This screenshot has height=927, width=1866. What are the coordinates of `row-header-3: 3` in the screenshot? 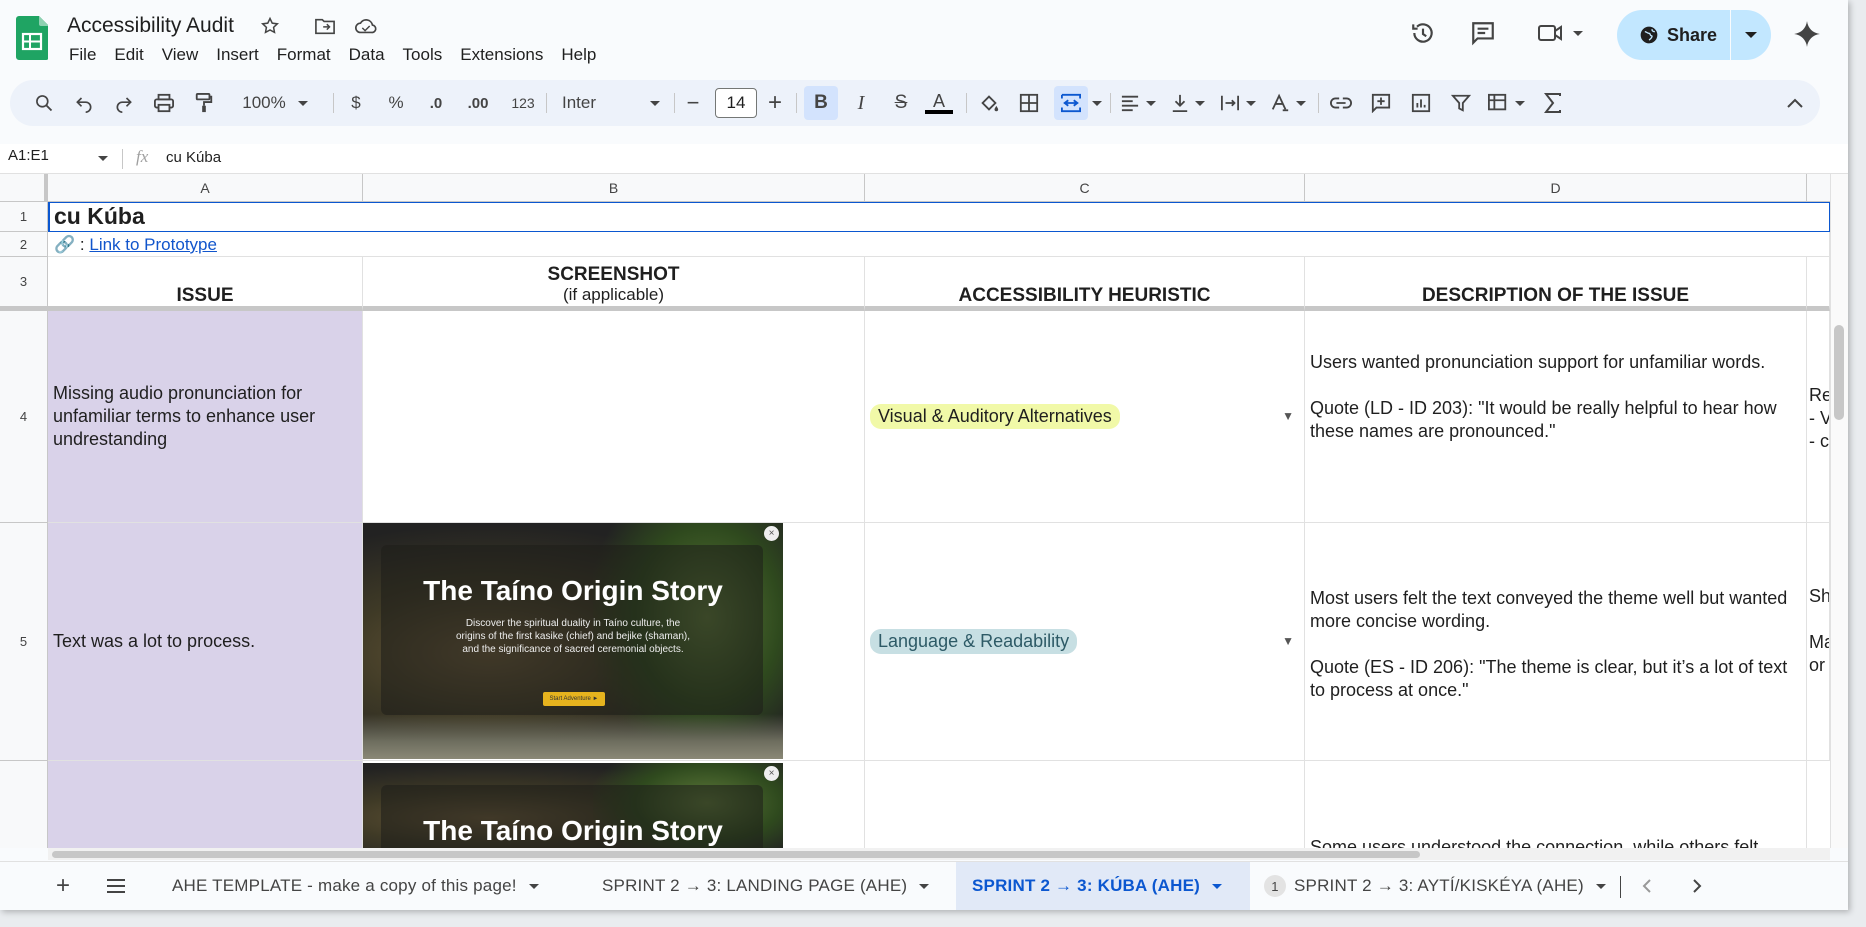 It's located at (24, 284).